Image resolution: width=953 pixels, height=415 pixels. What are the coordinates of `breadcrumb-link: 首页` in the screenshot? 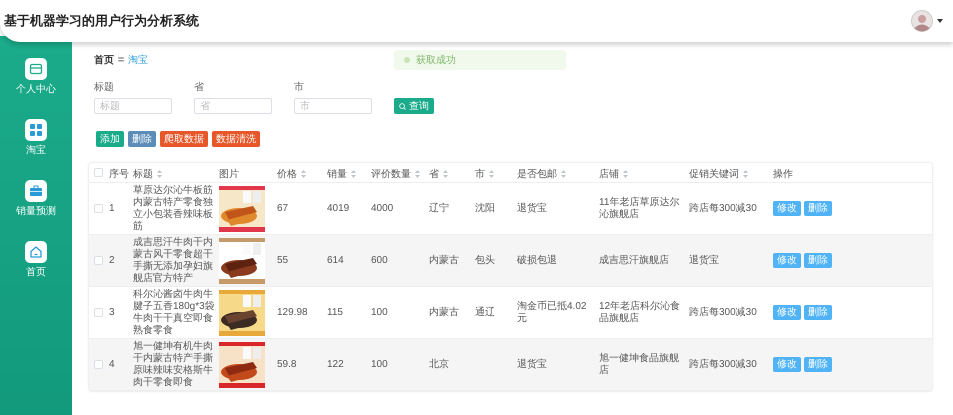 It's located at (104, 60).